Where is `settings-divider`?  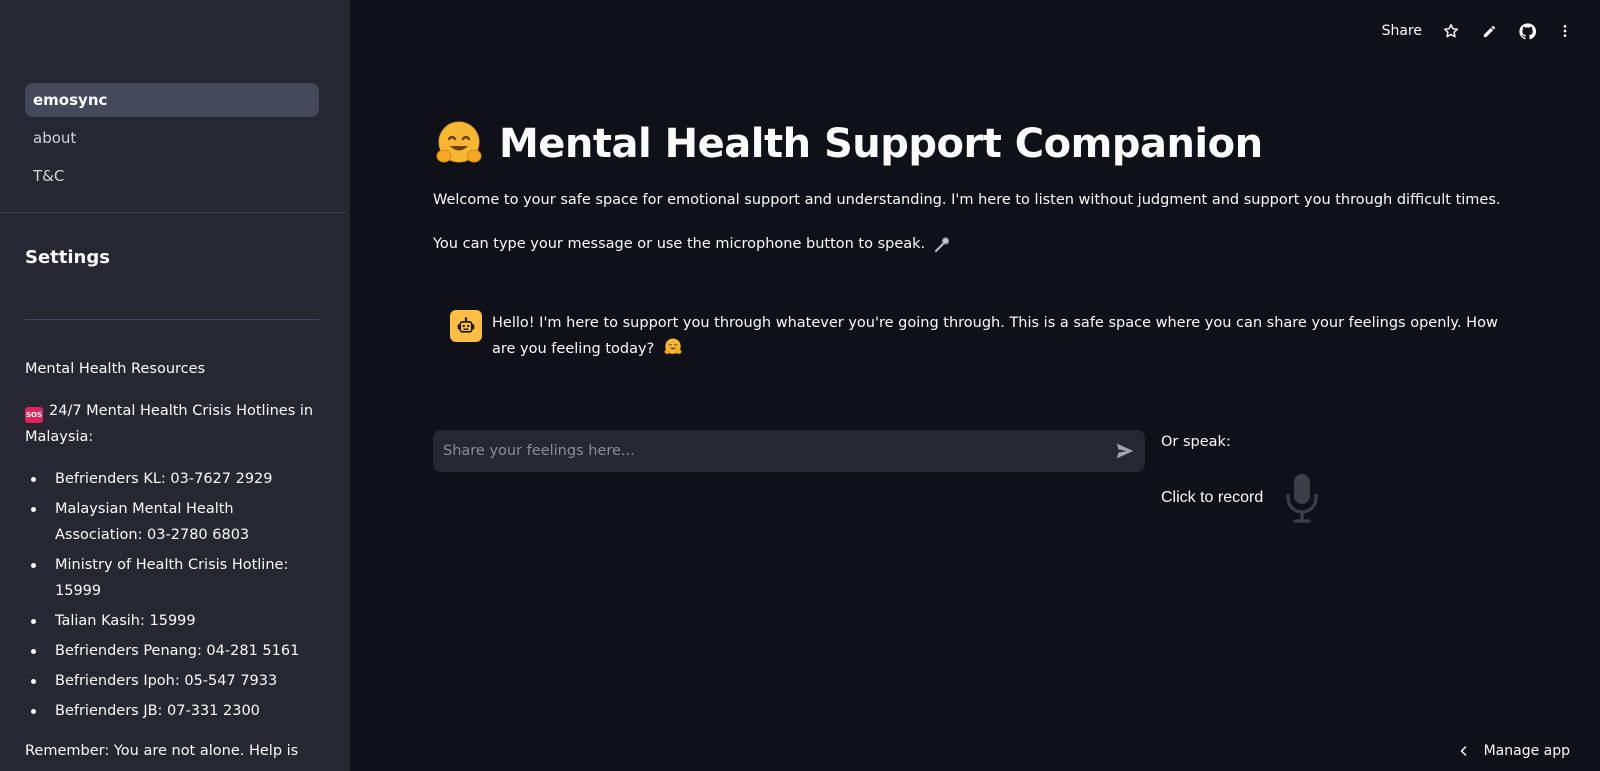 settings-divider is located at coordinates (172, 319).